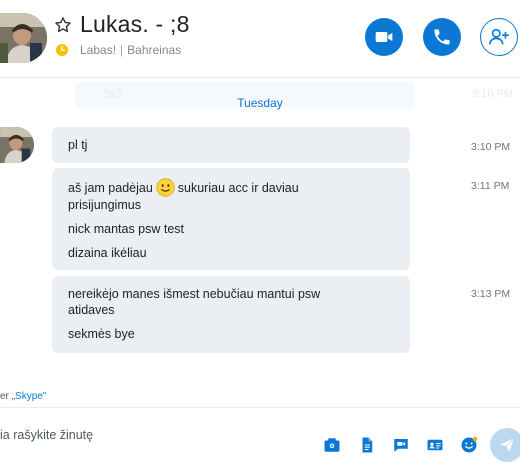 Image resolution: width=520 pixels, height=464 pixels. I want to click on send-icon, so click(507, 444).